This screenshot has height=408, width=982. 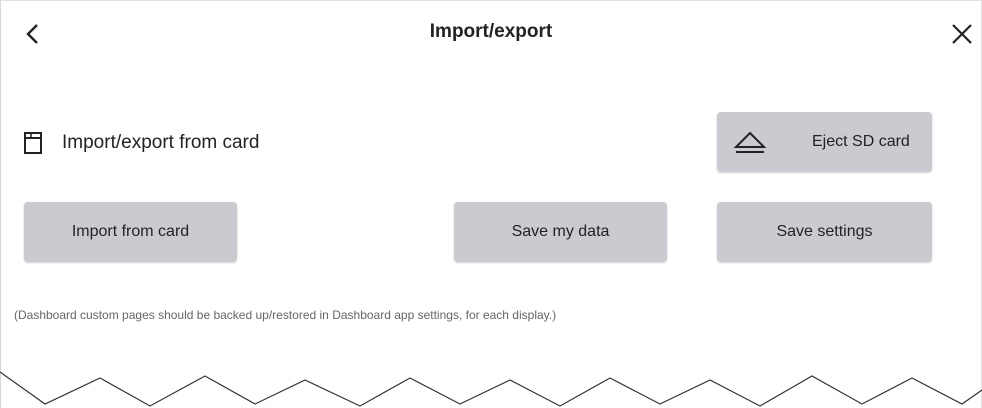 What do you see at coordinates (491, 31) in the screenshot?
I see `page-title: Import/export` at bounding box center [491, 31].